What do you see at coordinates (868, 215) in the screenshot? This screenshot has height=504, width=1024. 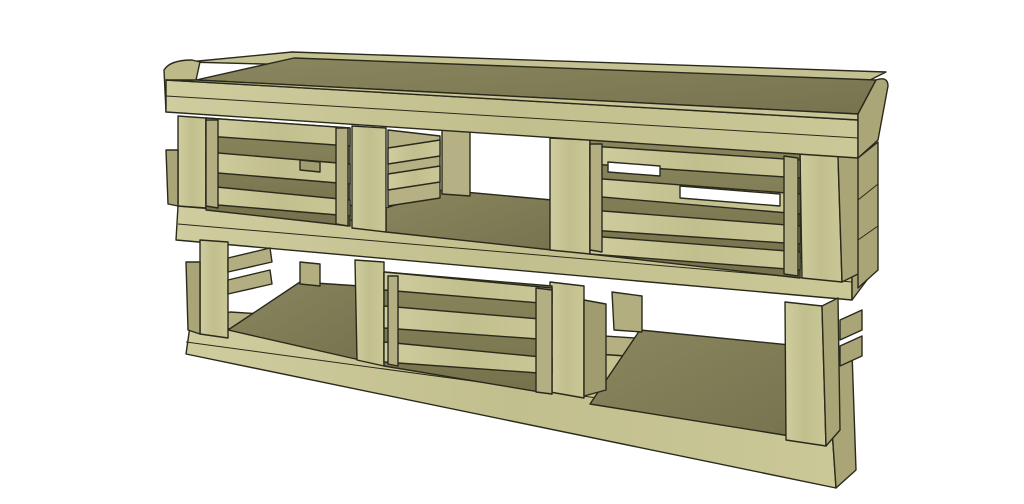 I see `right-edge-boards` at bounding box center [868, 215].